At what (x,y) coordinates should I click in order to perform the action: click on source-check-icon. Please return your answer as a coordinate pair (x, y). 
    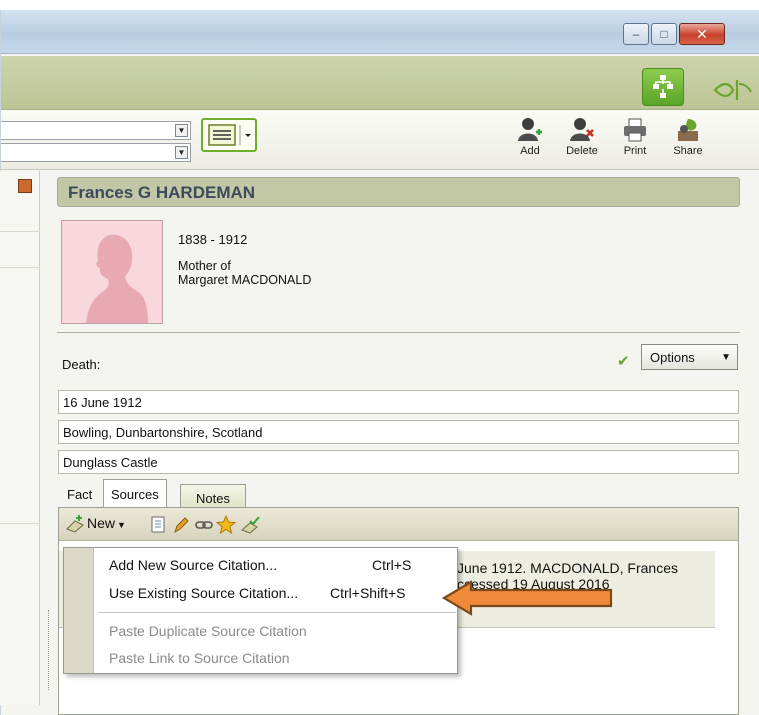
    Looking at the image, I should click on (250, 525).